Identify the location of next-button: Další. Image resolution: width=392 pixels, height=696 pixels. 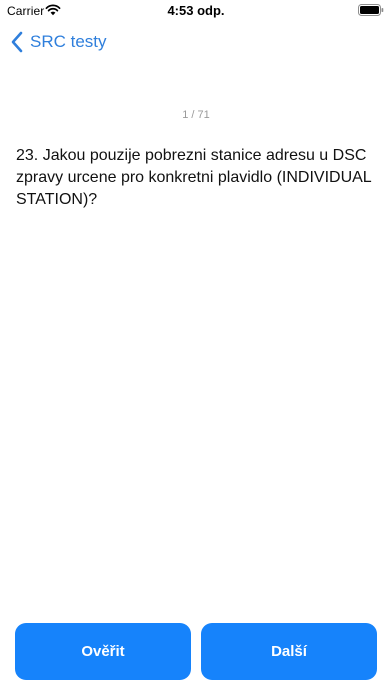
(289, 651).